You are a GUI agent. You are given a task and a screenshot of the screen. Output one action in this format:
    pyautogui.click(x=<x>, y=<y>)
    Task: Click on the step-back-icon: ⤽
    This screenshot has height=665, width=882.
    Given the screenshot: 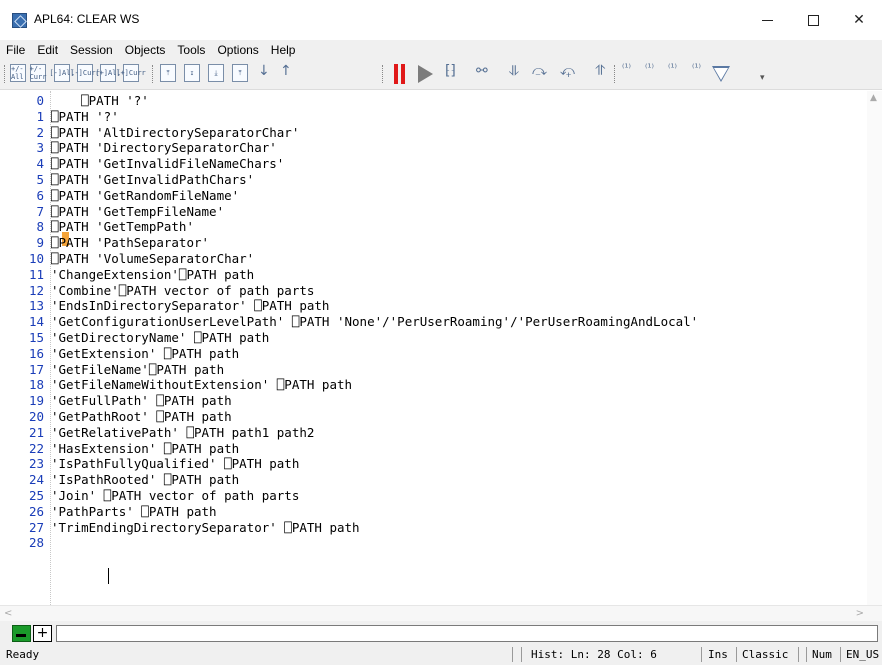 What is the action you would take?
    pyautogui.click(x=567, y=71)
    